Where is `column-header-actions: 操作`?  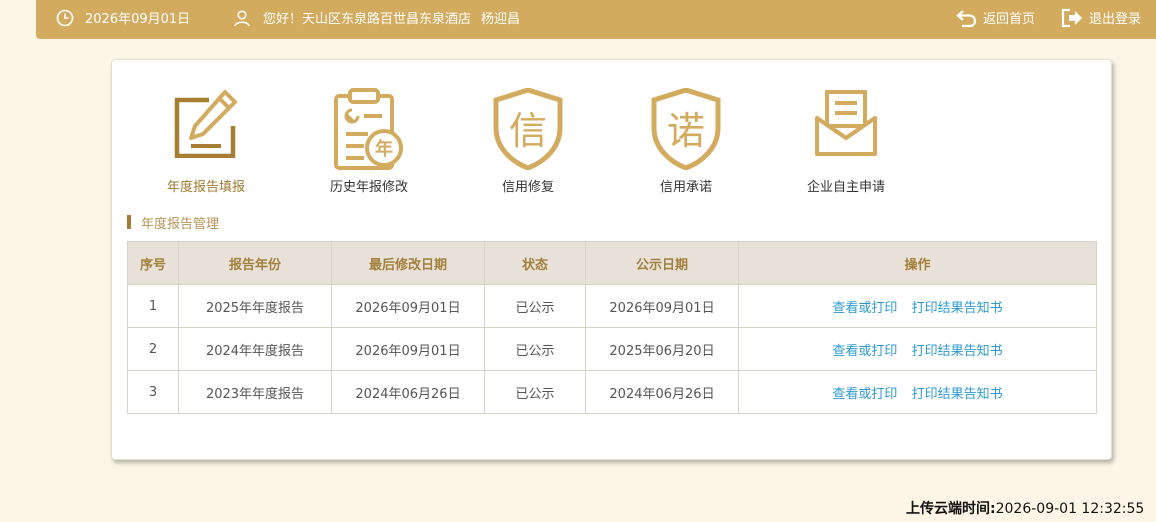 column-header-actions: 操作 is located at coordinates (917, 263).